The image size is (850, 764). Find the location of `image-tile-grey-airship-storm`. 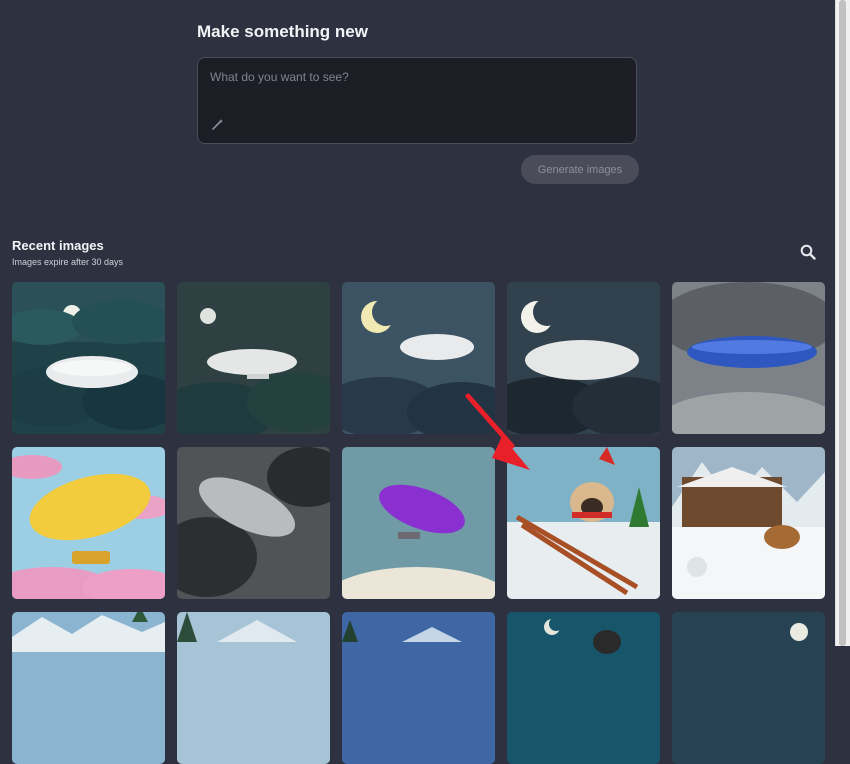

image-tile-grey-airship-storm is located at coordinates (253, 523).